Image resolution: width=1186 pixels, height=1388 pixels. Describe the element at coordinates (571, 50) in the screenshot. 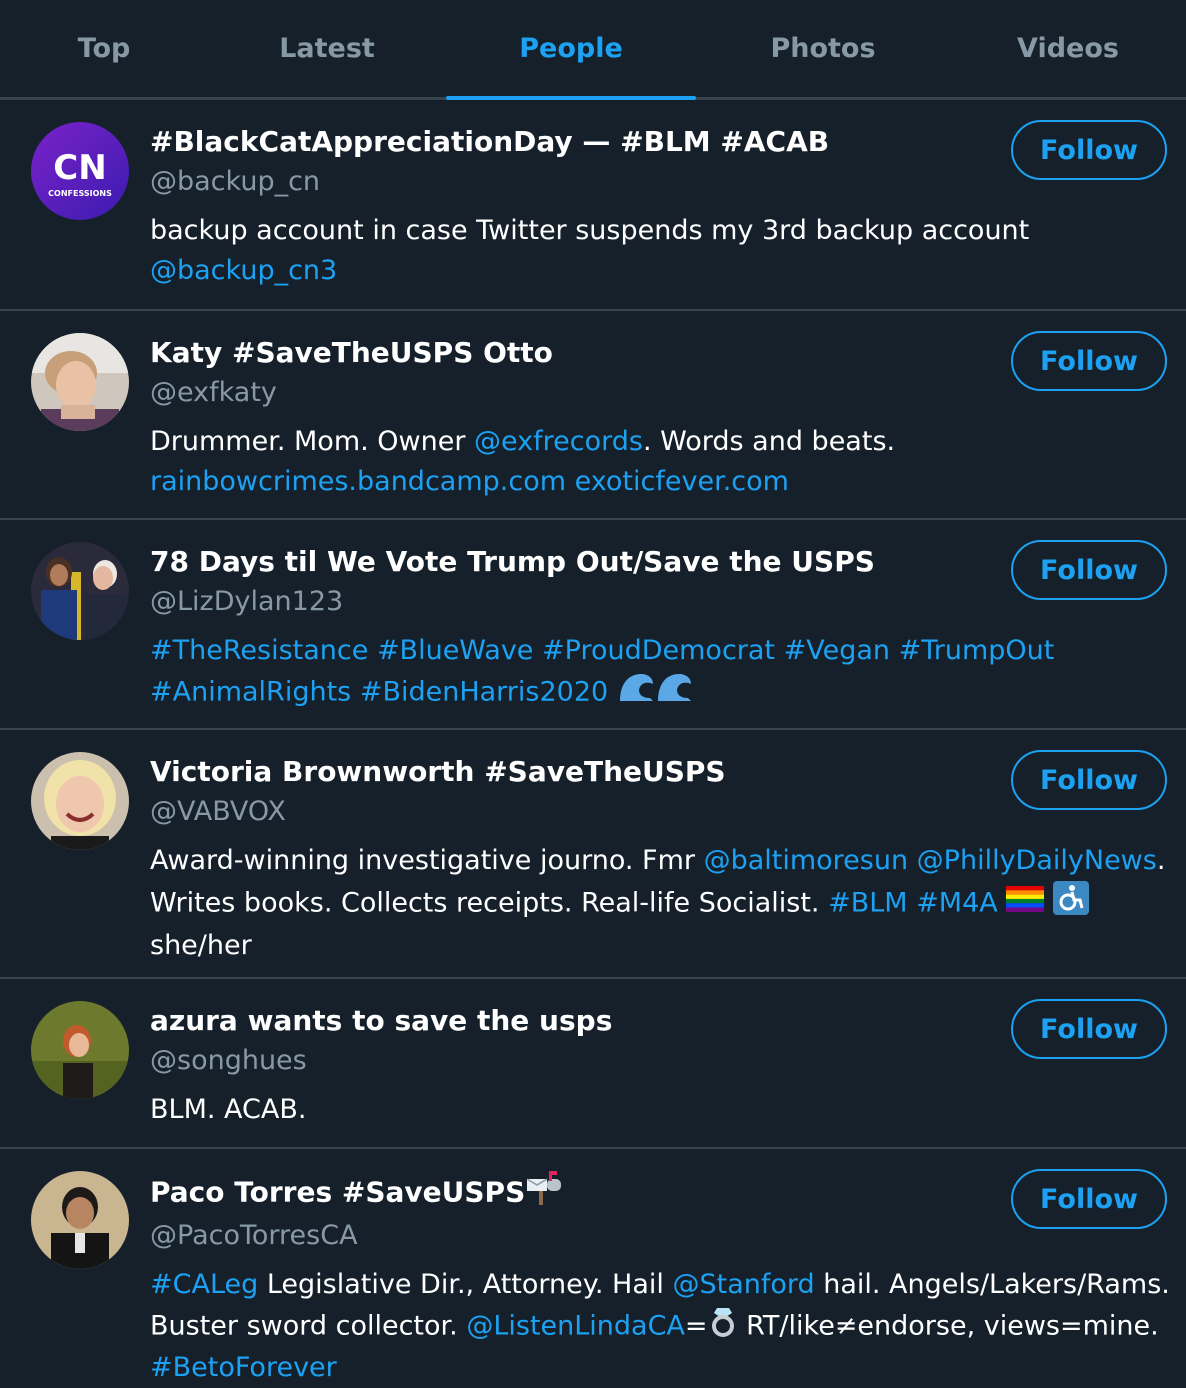

I see `tab-people: People` at that location.